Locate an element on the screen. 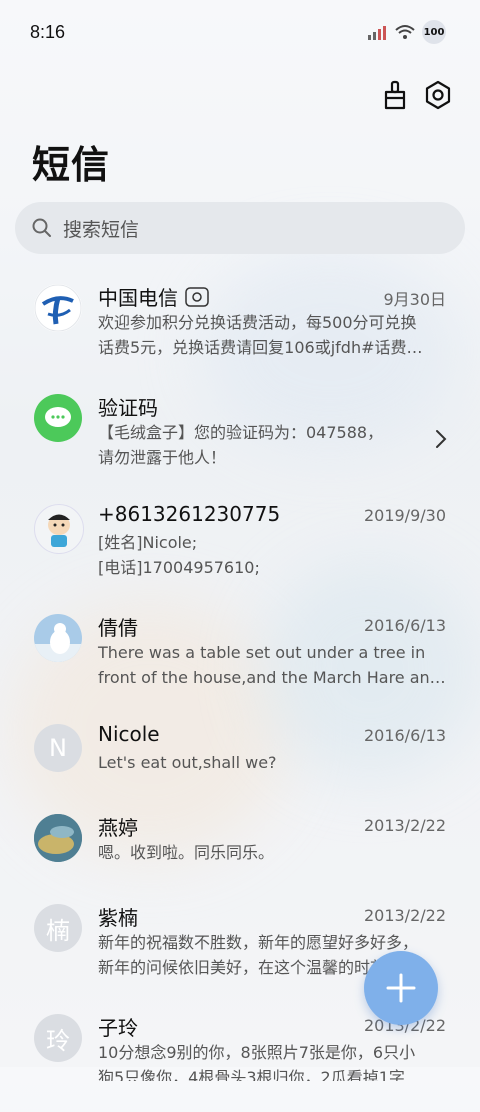  message-bubble-icon is located at coordinates (58, 417).